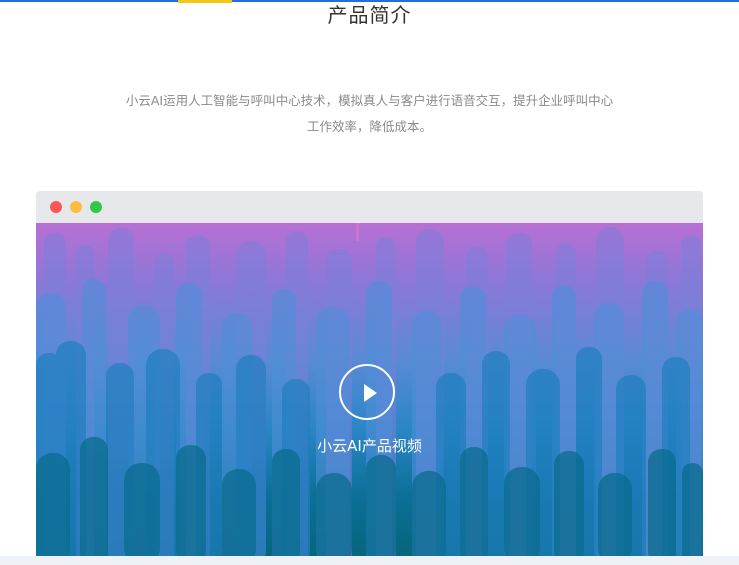 This screenshot has height=565, width=739. Describe the element at coordinates (96, 207) in the screenshot. I see `window-maximize-dot` at that location.